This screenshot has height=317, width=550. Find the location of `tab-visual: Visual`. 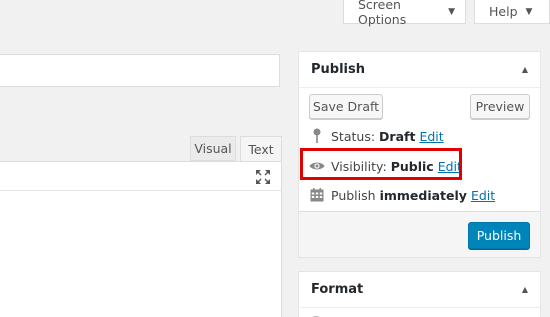

tab-visual: Visual is located at coordinates (213, 148).